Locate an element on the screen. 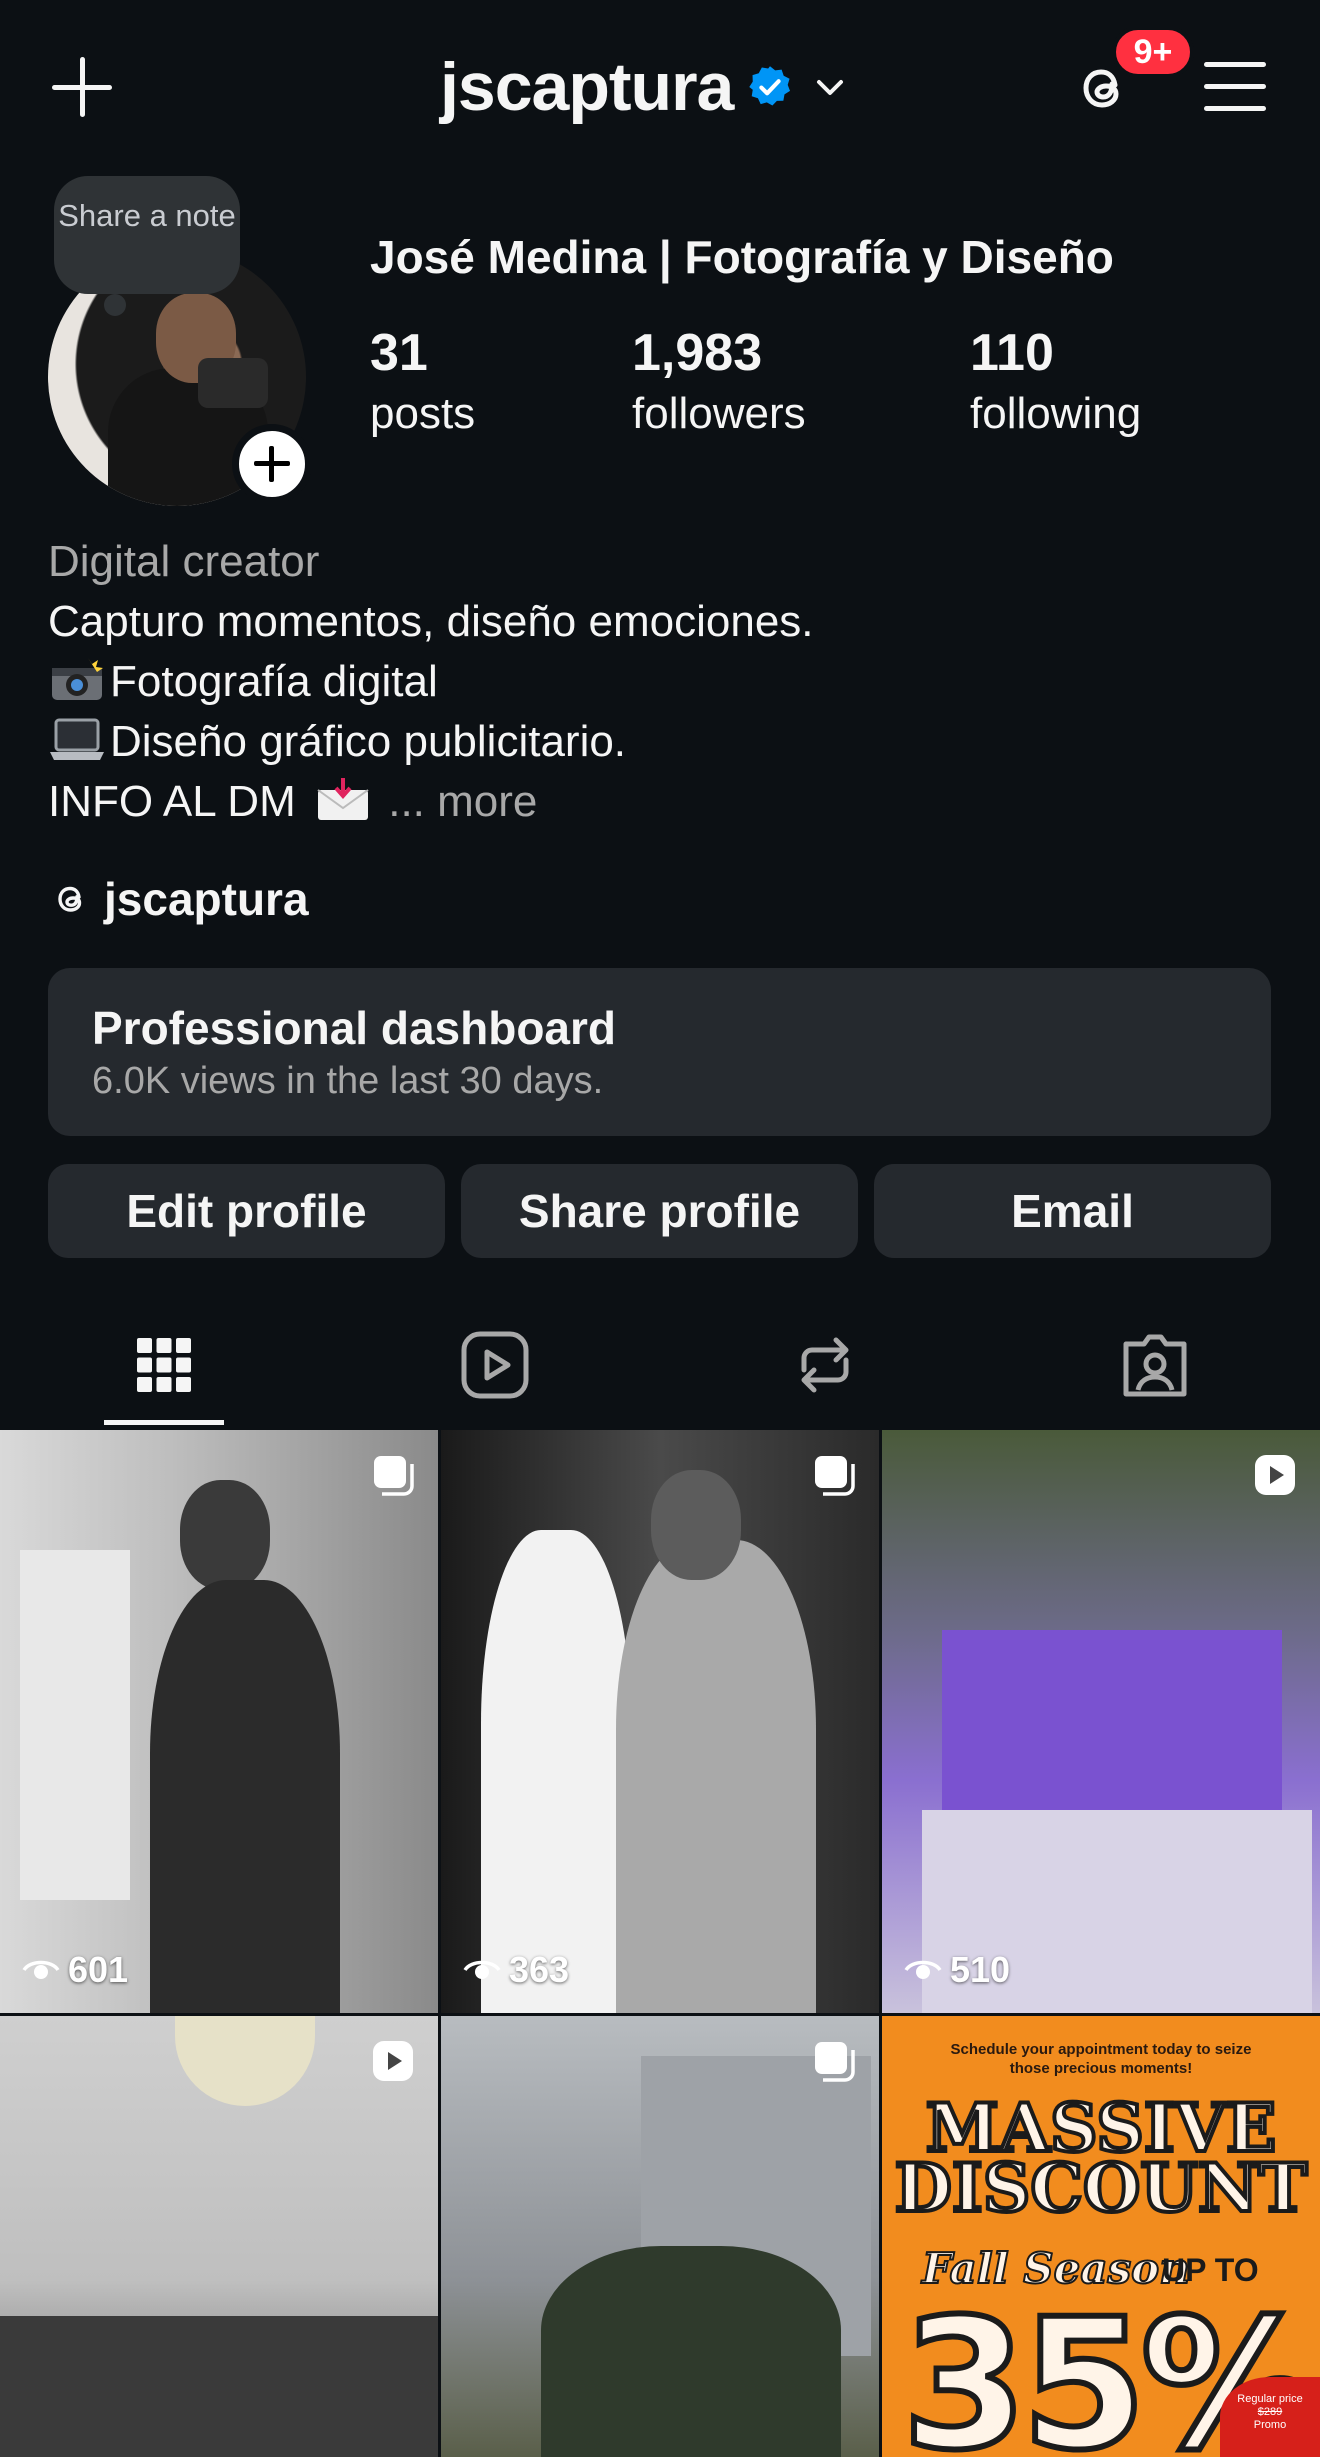  dashboard-title: Professional dashboard is located at coordinates (354, 1028).